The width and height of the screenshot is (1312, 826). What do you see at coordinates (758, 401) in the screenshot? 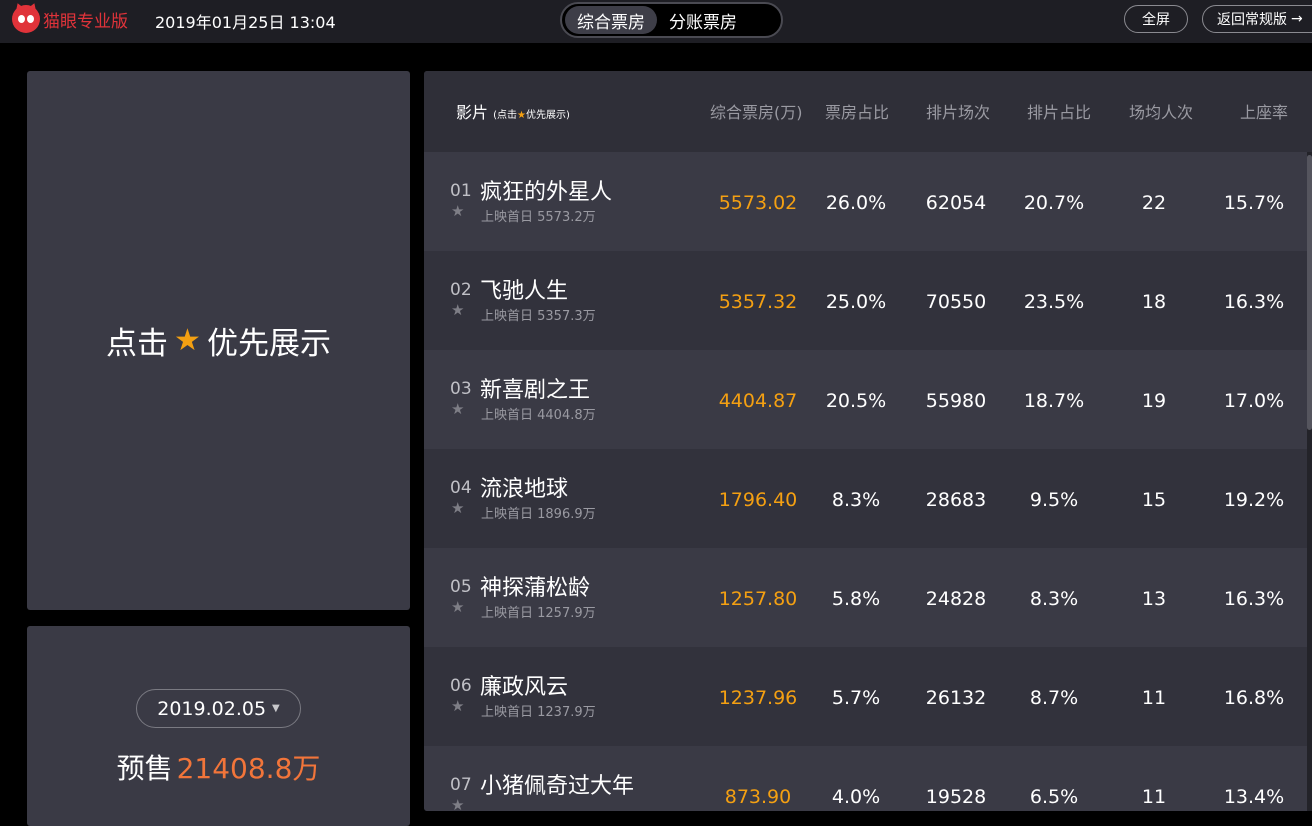
I see `boxoffice-value: 4404.87` at bounding box center [758, 401].